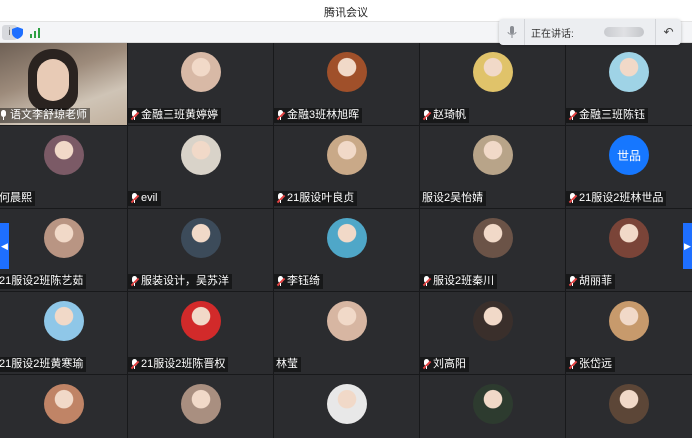 This screenshot has width=692, height=438. I want to click on prev-page-button: ◀, so click(4, 246).